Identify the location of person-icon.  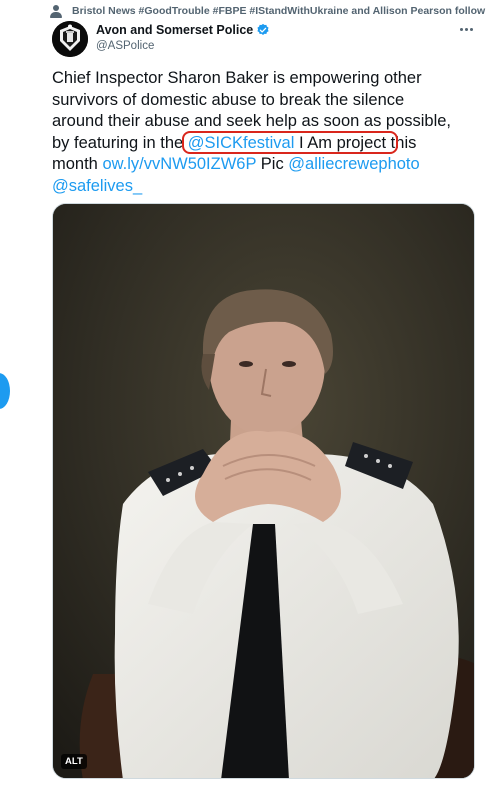
(56, 11).